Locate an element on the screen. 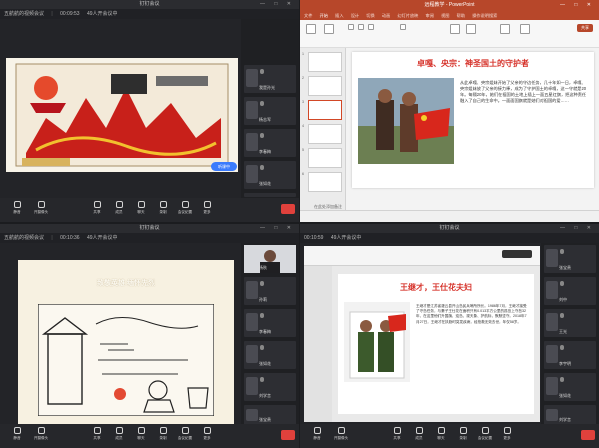  participant-tile: 我是孙光 is located at coordinates (270, 79).